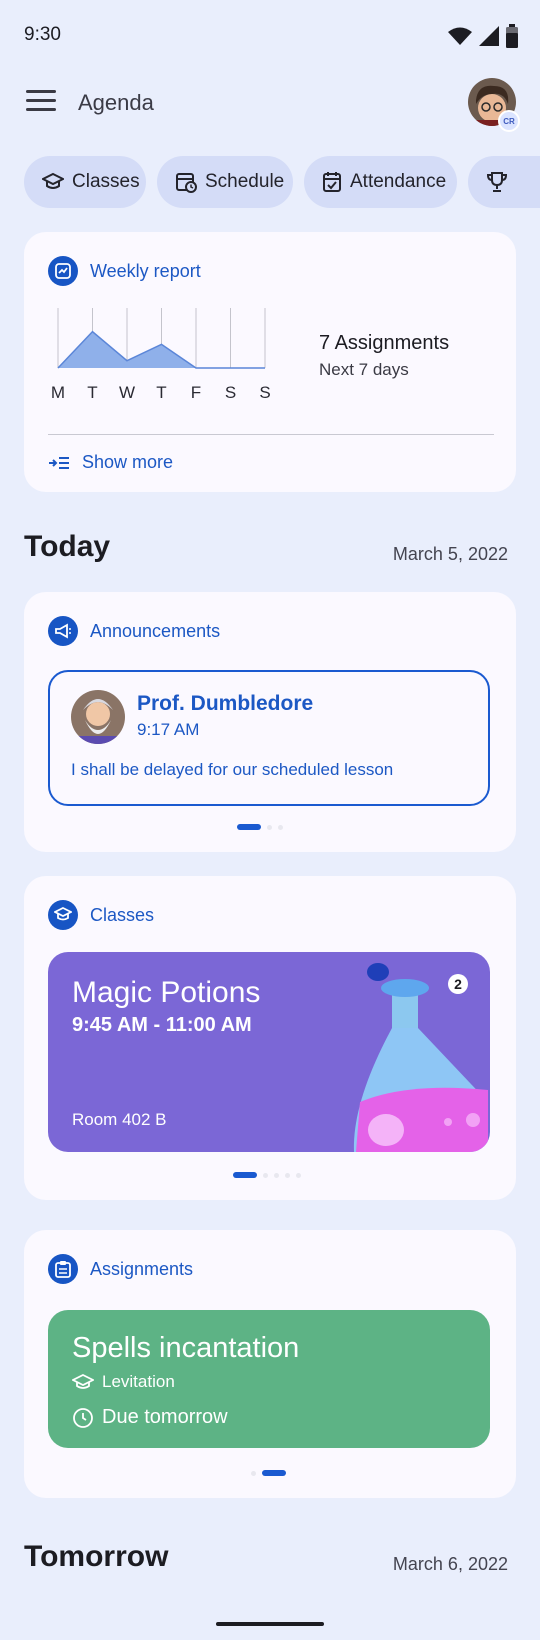  I want to click on show-more-button: Show more, so click(110, 462).